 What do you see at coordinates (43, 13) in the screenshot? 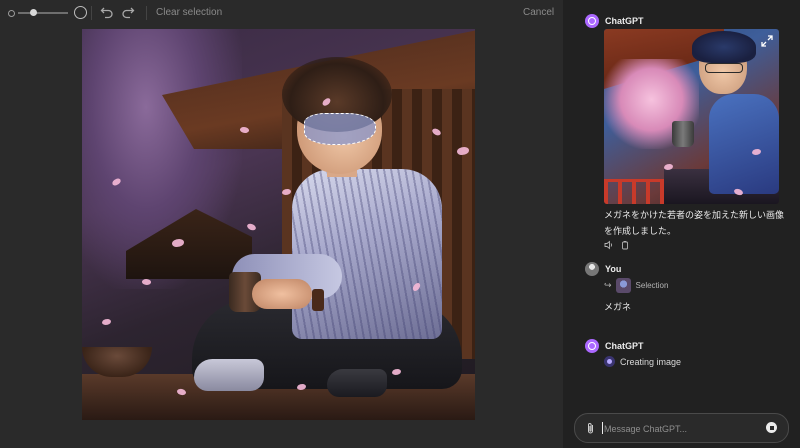
I see `slider-track` at bounding box center [43, 13].